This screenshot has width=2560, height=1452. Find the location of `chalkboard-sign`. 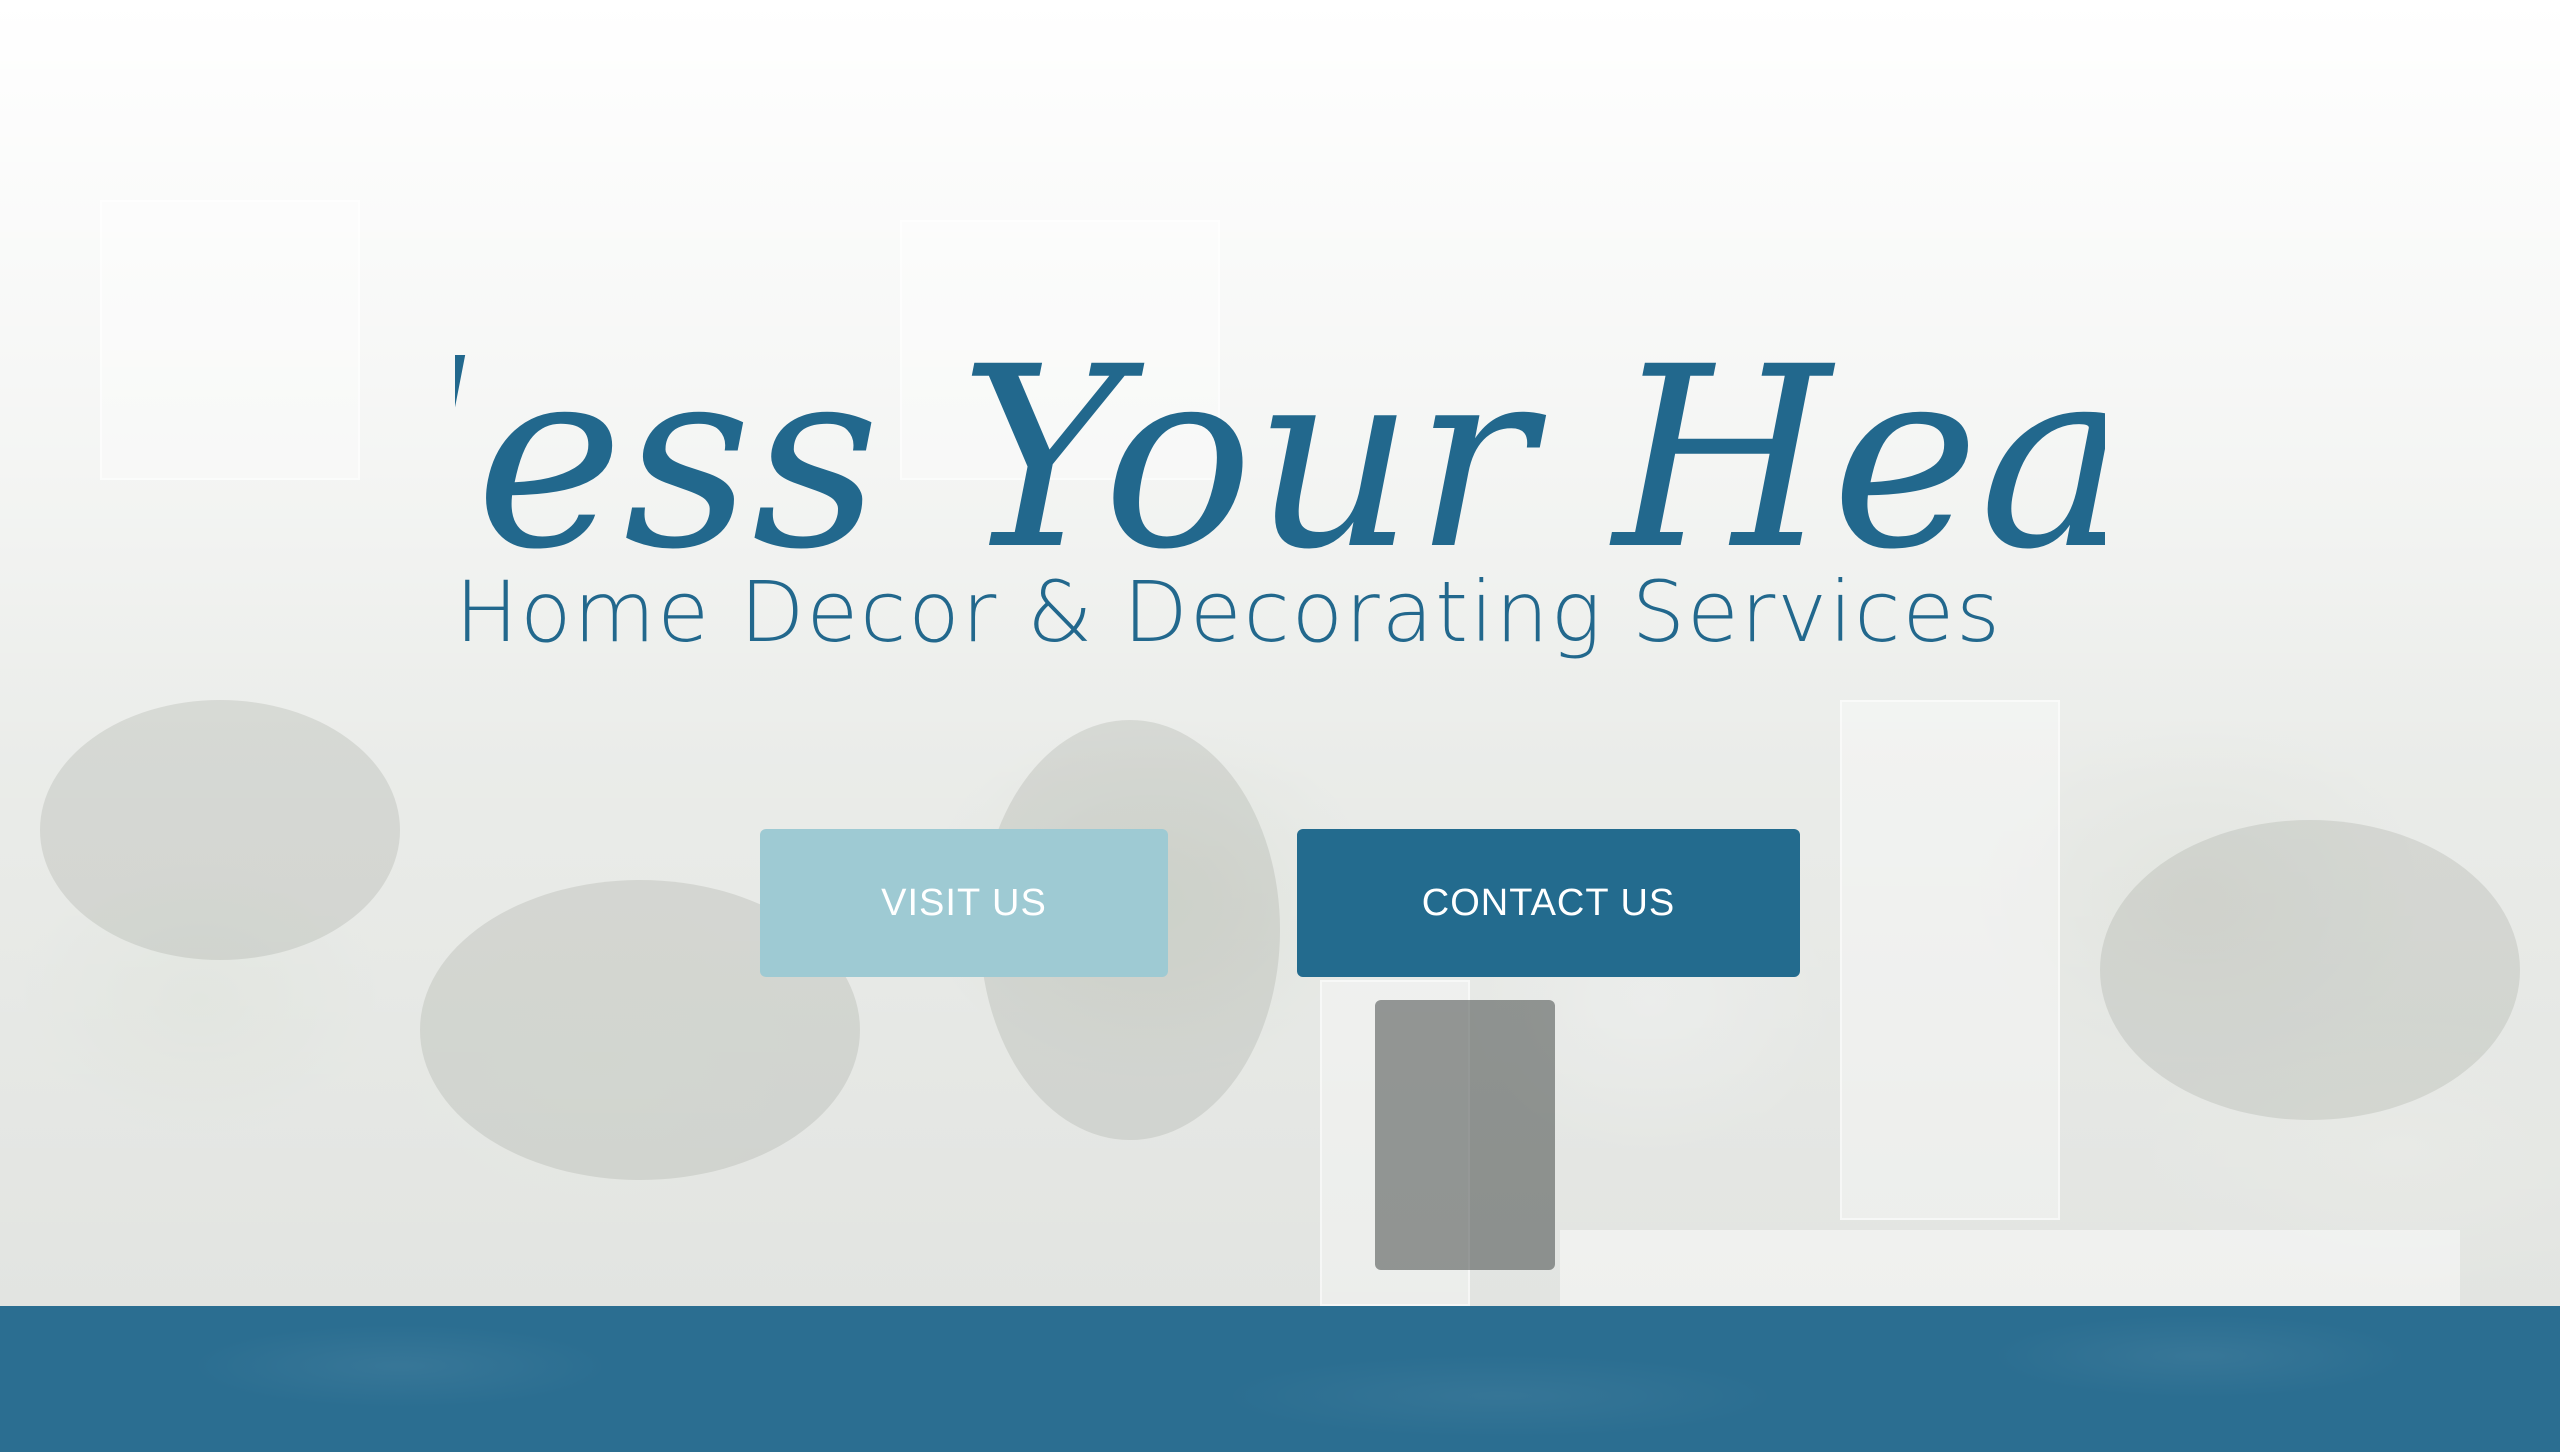

chalkboard-sign is located at coordinates (1465, 1135).